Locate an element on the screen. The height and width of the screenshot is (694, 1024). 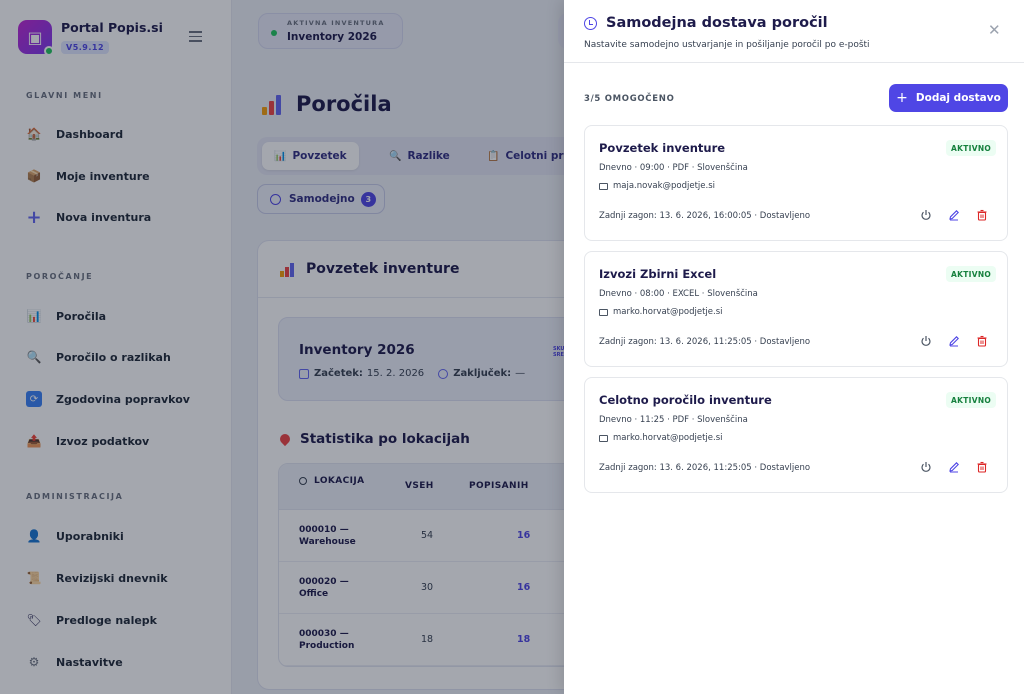
add-delivery-button: + Dodaj dostavo is located at coordinates (948, 98).